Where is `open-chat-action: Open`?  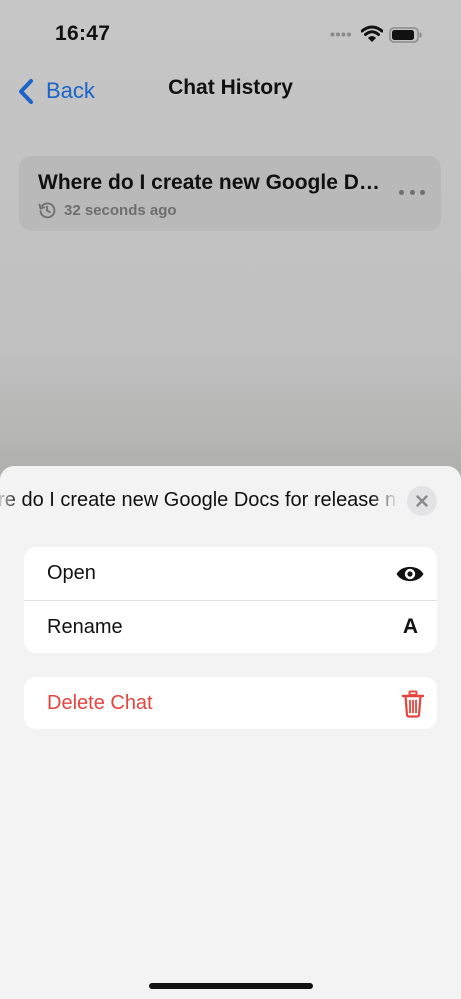 open-chat-action: Open is located at coordinates (230, 573).